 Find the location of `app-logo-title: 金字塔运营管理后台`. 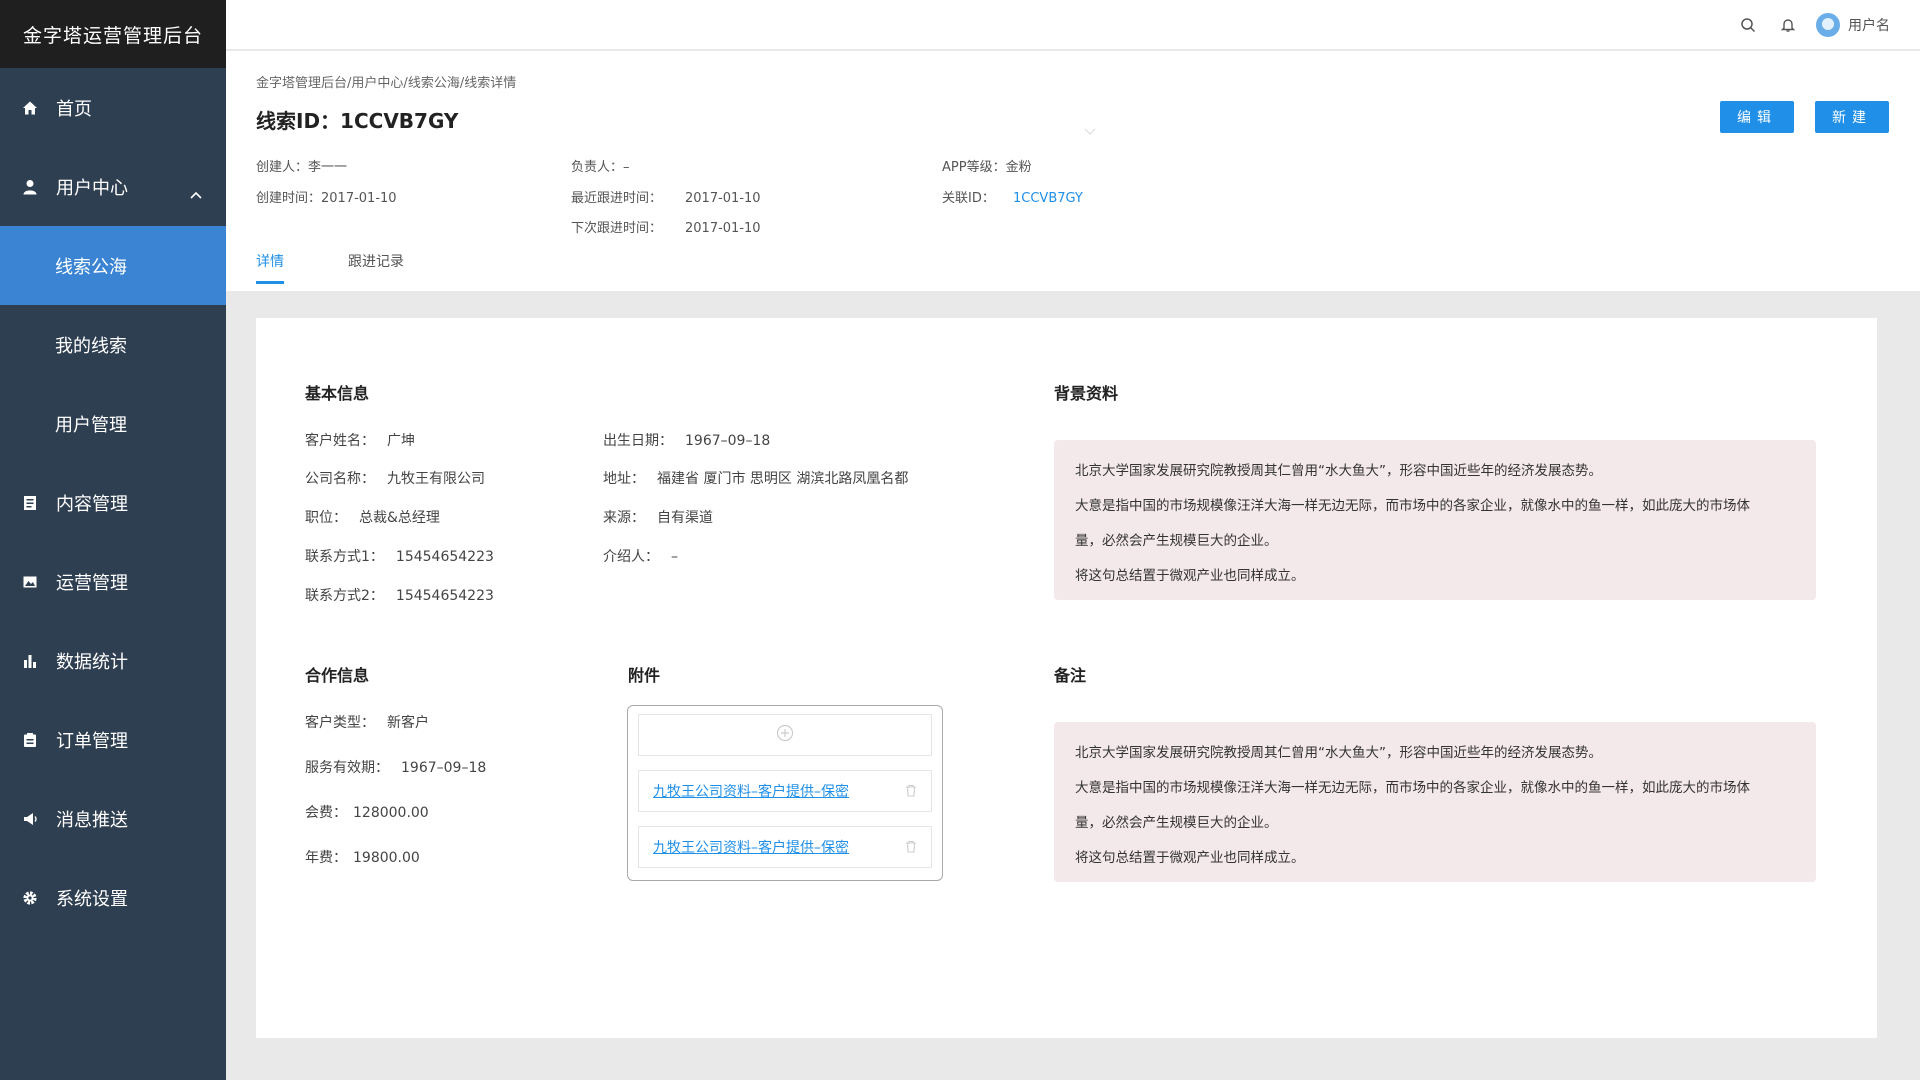

app-logo-title: 金字塔运营管理后台 is located at coordinates (113, 34).